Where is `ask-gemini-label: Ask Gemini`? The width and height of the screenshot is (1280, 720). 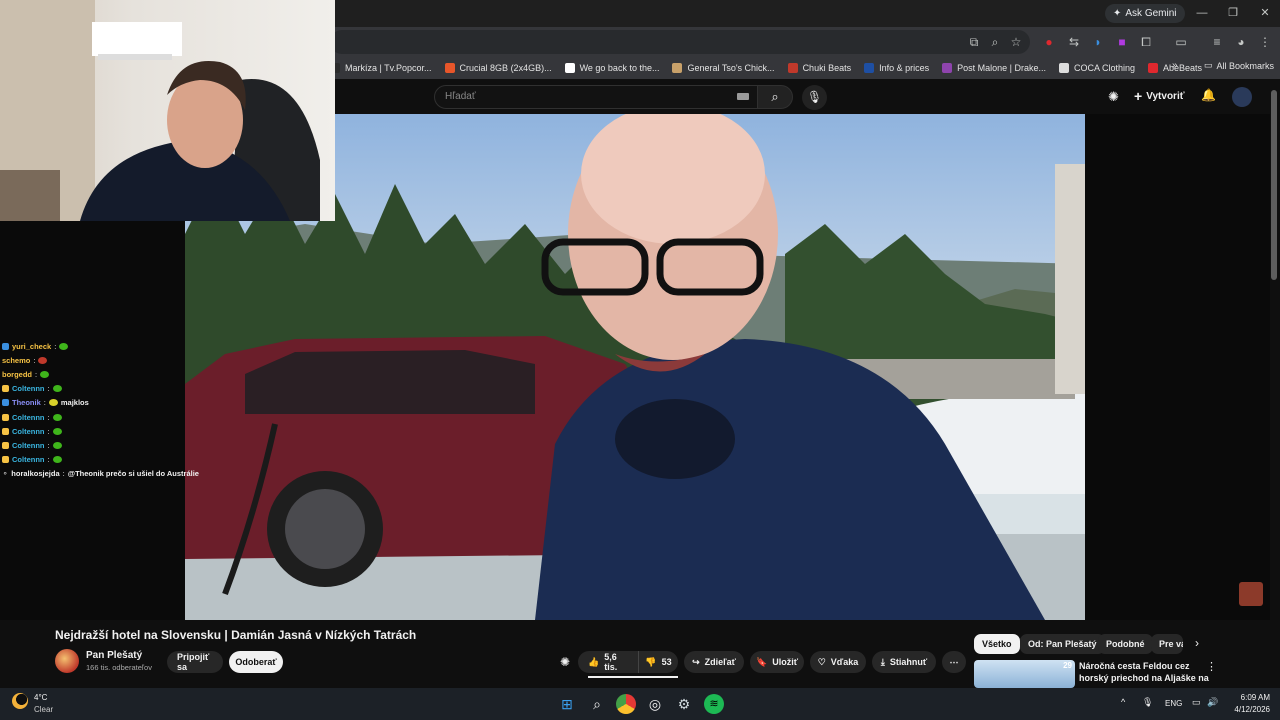 ask-gemini-label: Ask Gemini is located at coordinates (1151, 13).